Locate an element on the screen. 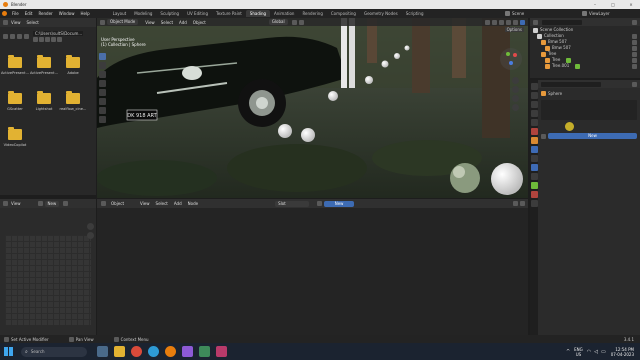 Image resolution: width=640 pixels, height=360 pixels. outliner-search-icon is located at coordinates (562, 22).